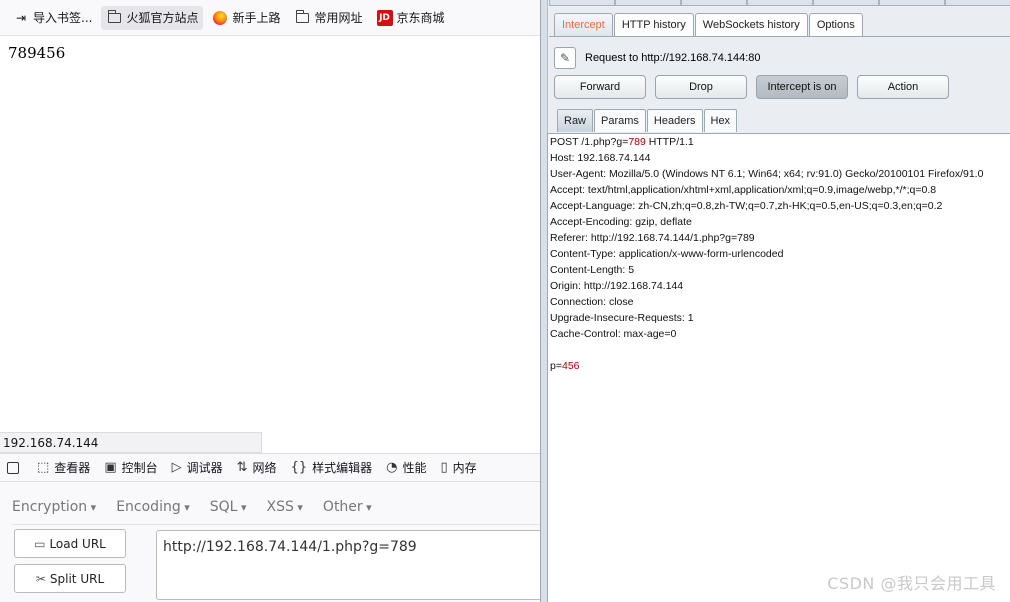 The width and height of the screenshot is (1010, 602). I want to click on header-line: Connection: close, so click(592, 302).